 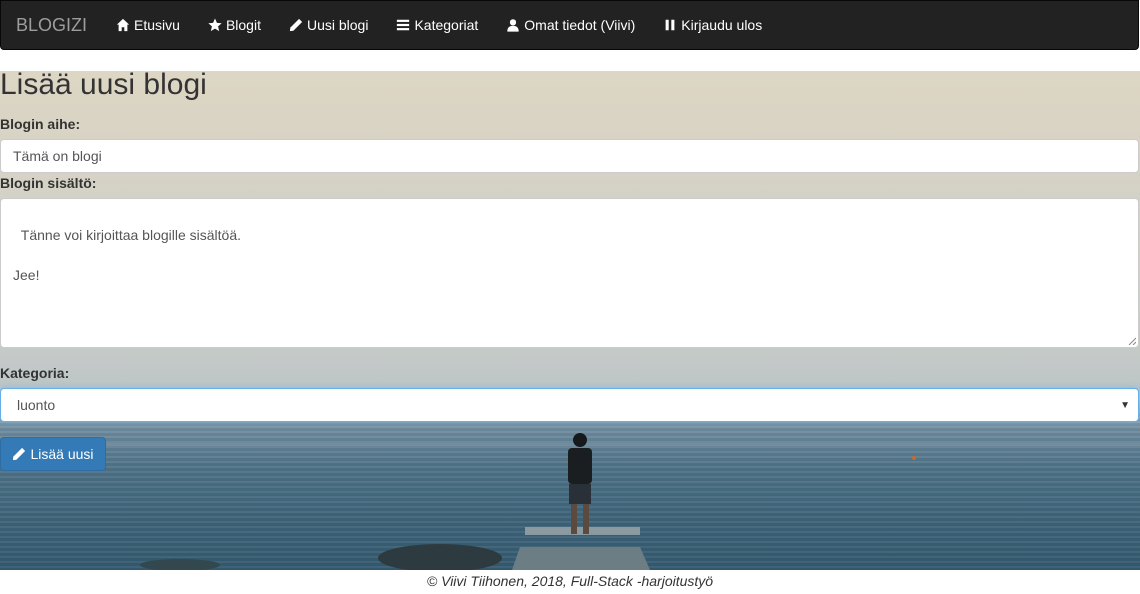 What do you see at coordinates (513, 25) in the screenshot?
I see `user-icon` at bounding box center [513, 25].